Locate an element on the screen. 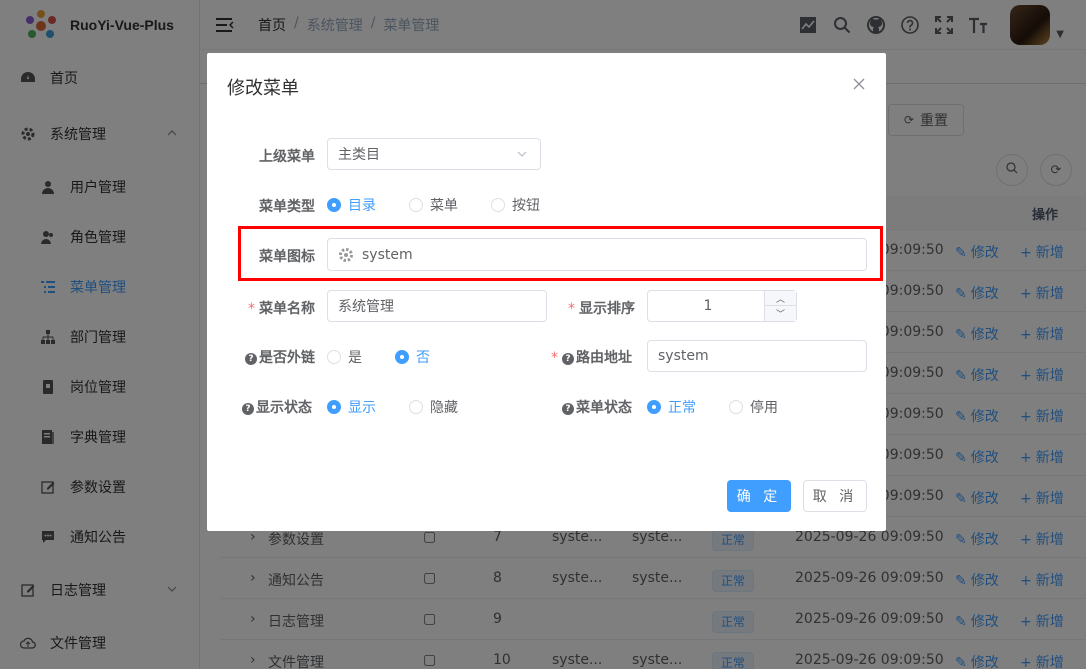 The image size is (1086, 669). order-label: * 显示排序 is located at coordinates (601, 308).